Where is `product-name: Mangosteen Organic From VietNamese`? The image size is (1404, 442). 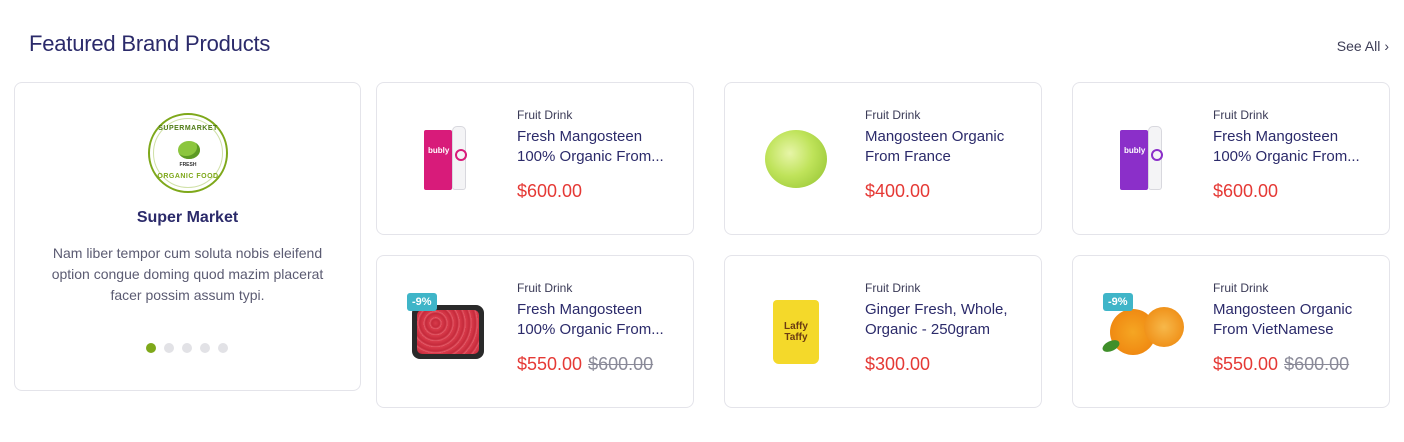 product-name: Mangosteen Organic From VietNamese is located at coordinates (1294, 320).